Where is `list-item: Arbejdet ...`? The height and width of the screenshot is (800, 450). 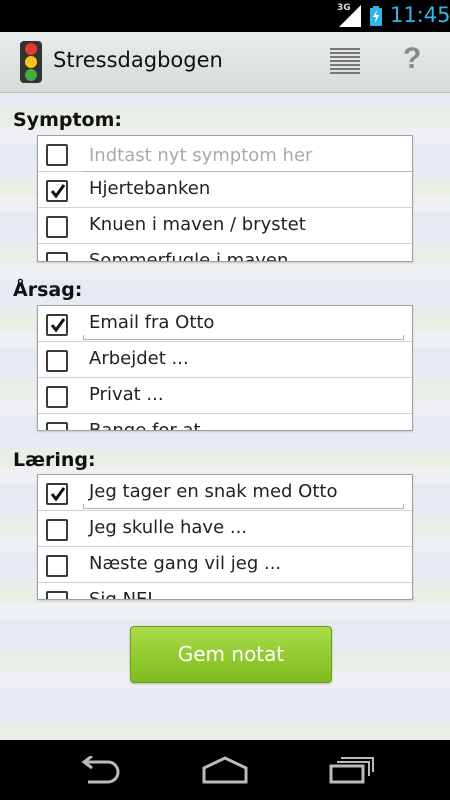 list-item: Arbejdet ... is located at coordinates (225, 360).